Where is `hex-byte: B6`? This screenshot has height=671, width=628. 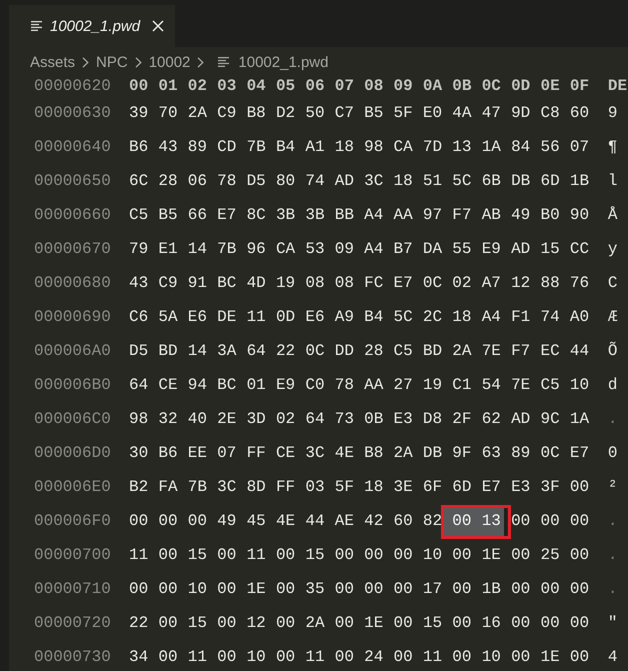
hex-byte: B6 is located at coordinates (138, 148).